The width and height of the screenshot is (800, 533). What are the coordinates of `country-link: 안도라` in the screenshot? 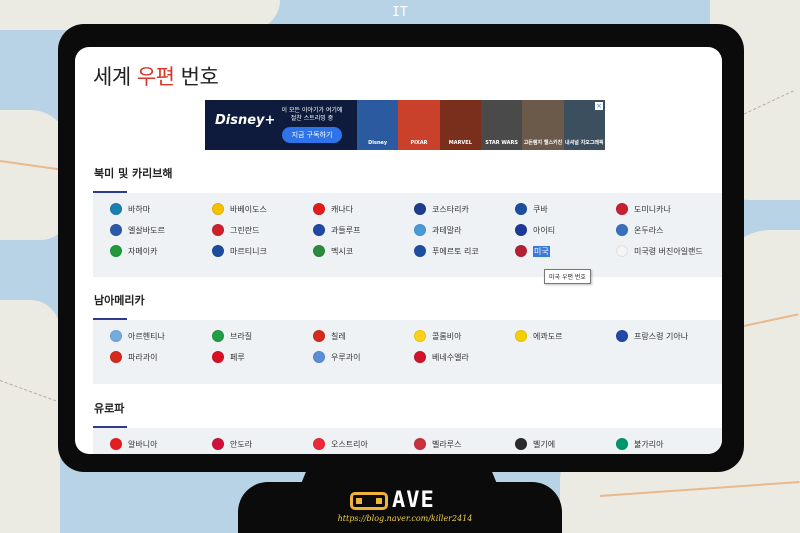 It's located at (232, 444).